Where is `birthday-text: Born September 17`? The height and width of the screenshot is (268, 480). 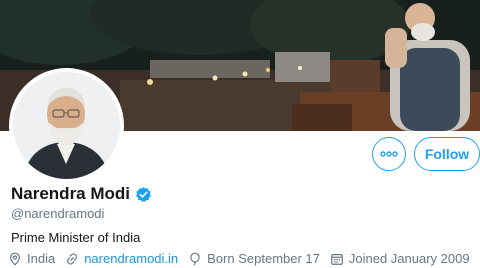
birthday-text: Born September 17 is located at coordinates (263, 258).